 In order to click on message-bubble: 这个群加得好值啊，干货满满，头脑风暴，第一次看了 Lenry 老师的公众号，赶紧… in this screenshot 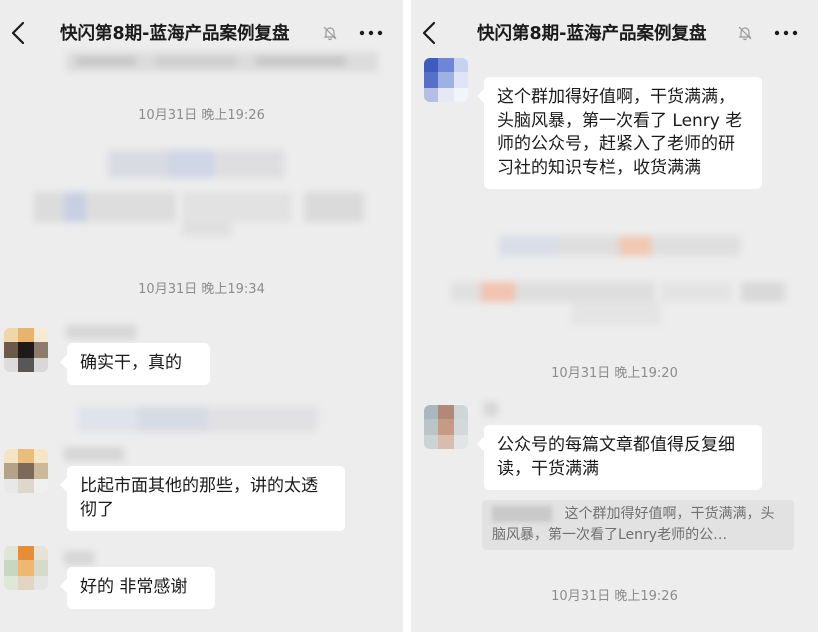, I will do `click(623, 133)`.